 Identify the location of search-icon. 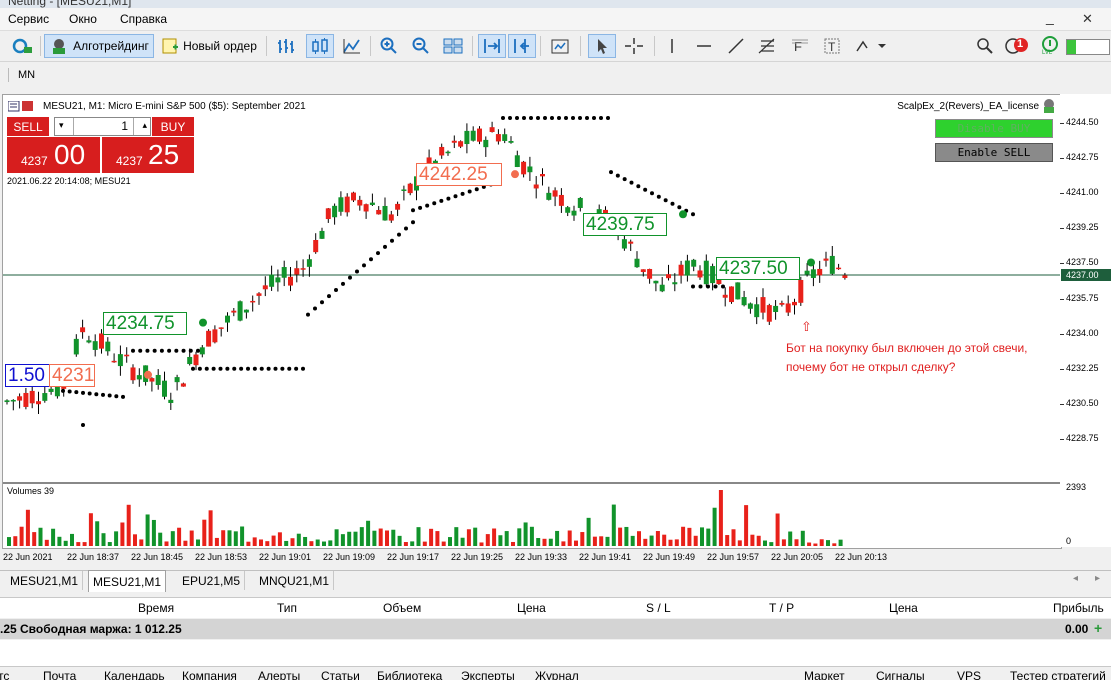
(985, 46).